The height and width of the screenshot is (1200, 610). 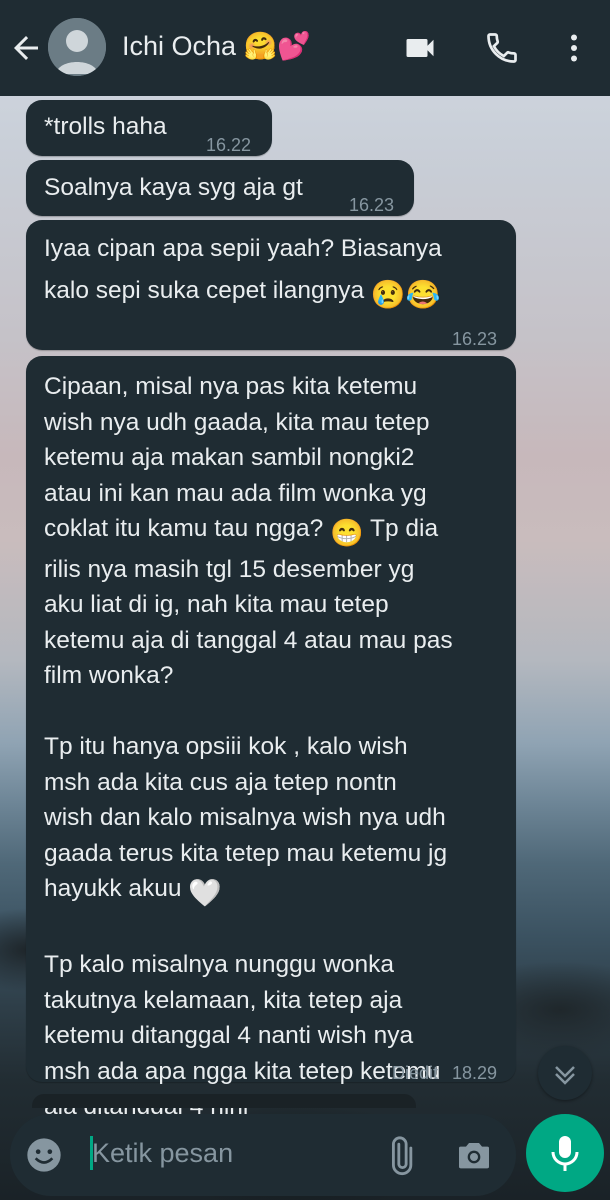 What do you see at coordinates (105, 126) in the screenshot?
I see `message-text: *trolls haha` at bounding box center [105, 126].